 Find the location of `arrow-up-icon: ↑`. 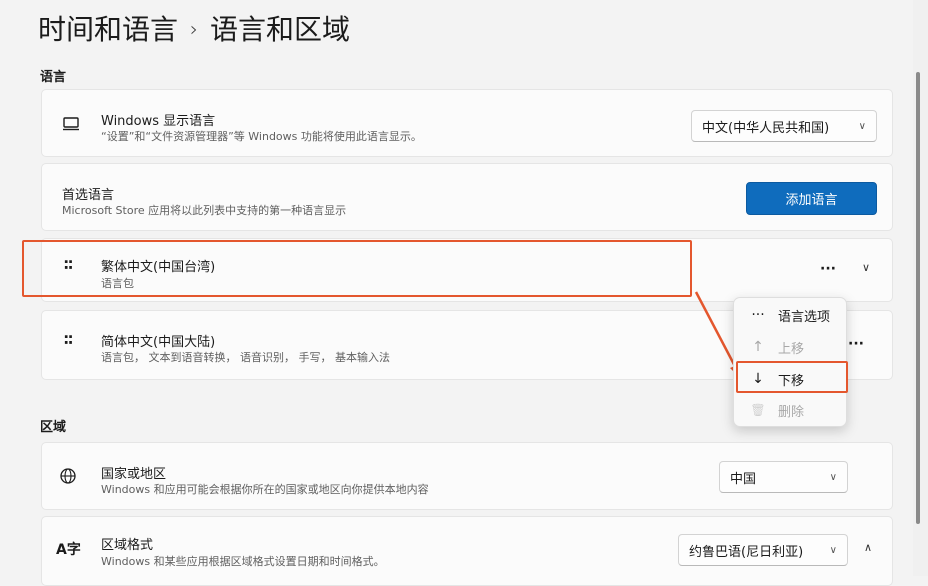

arrow-up-icon: ↑ is located at coordinates (758, 347).